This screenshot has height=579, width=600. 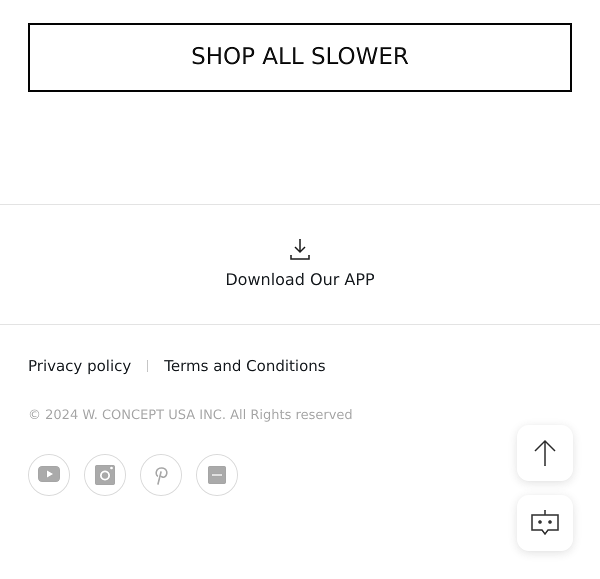 I want to click on shop-all-button: SHOP ALL SLOWER, so click(x=300, y=57).